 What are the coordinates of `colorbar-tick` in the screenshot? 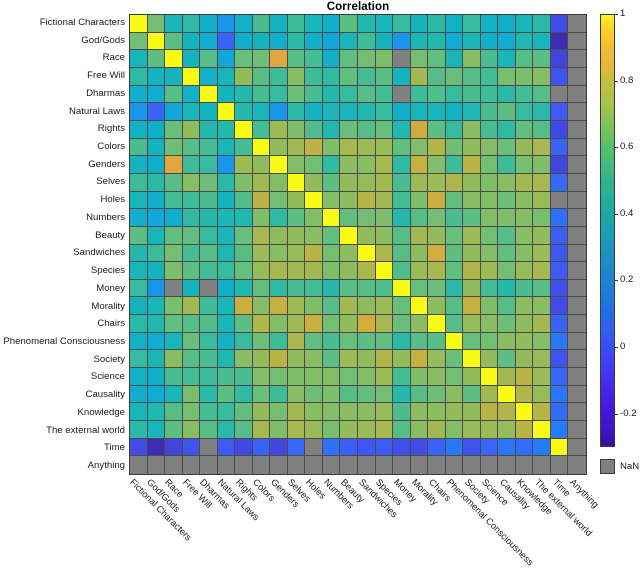 It's located at (616, 348).